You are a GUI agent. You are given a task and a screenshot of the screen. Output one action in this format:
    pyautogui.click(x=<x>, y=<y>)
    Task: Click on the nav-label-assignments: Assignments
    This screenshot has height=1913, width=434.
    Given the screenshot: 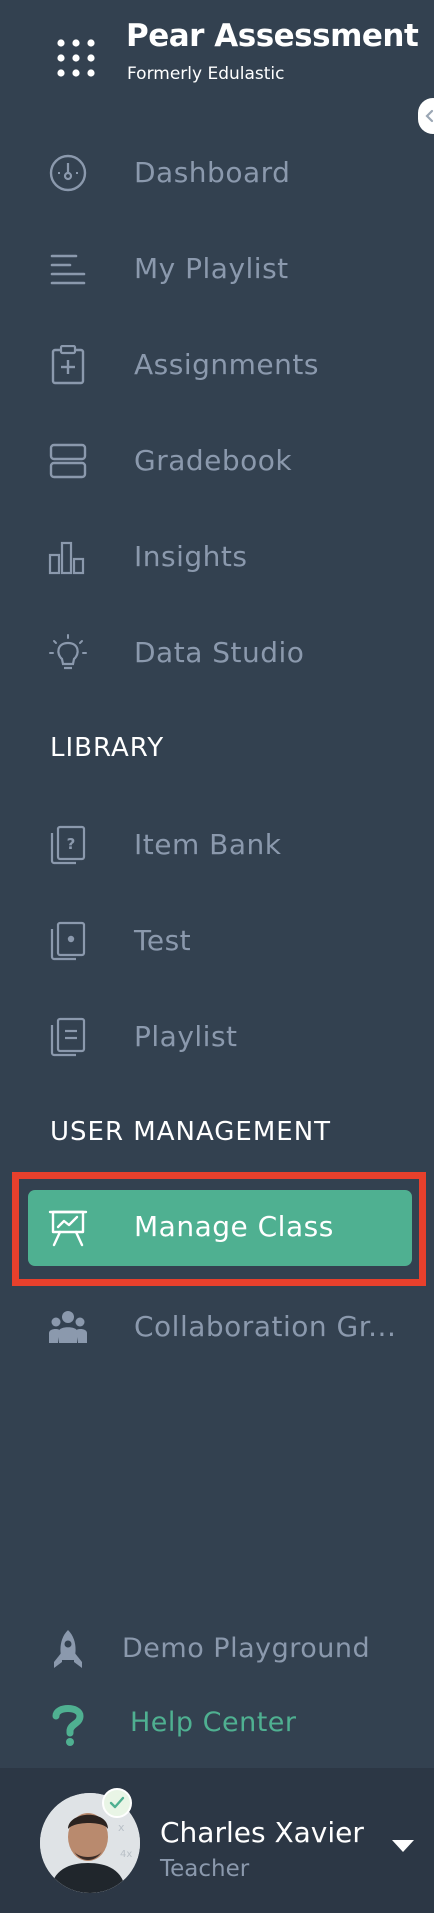 What is the action you would take?
    pyautogui.click(x=226, y=364)
    